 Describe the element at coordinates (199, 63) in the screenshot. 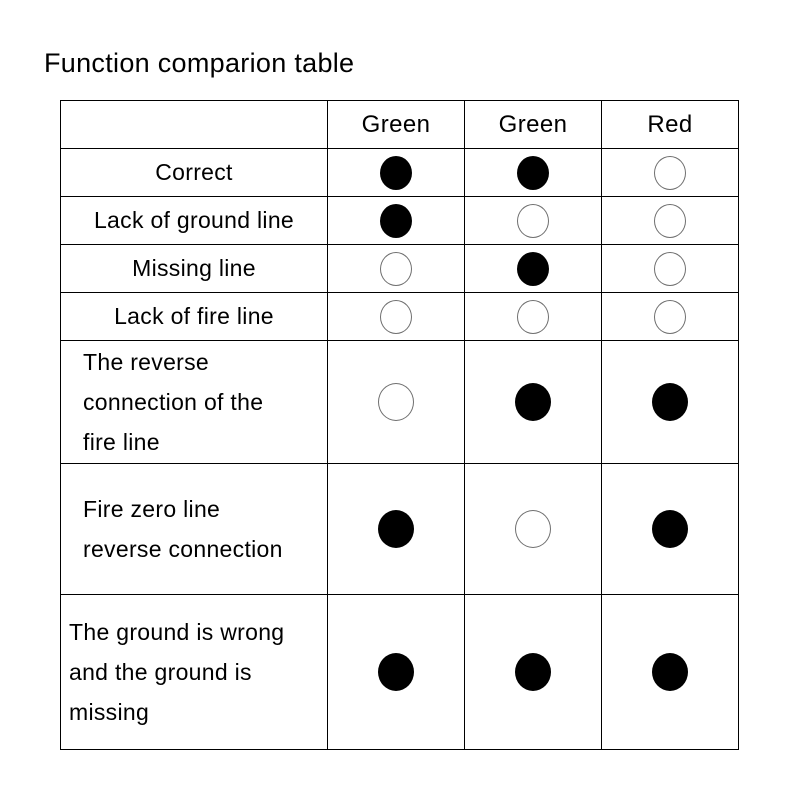

I see `page-title: Function comparion table` at that location.